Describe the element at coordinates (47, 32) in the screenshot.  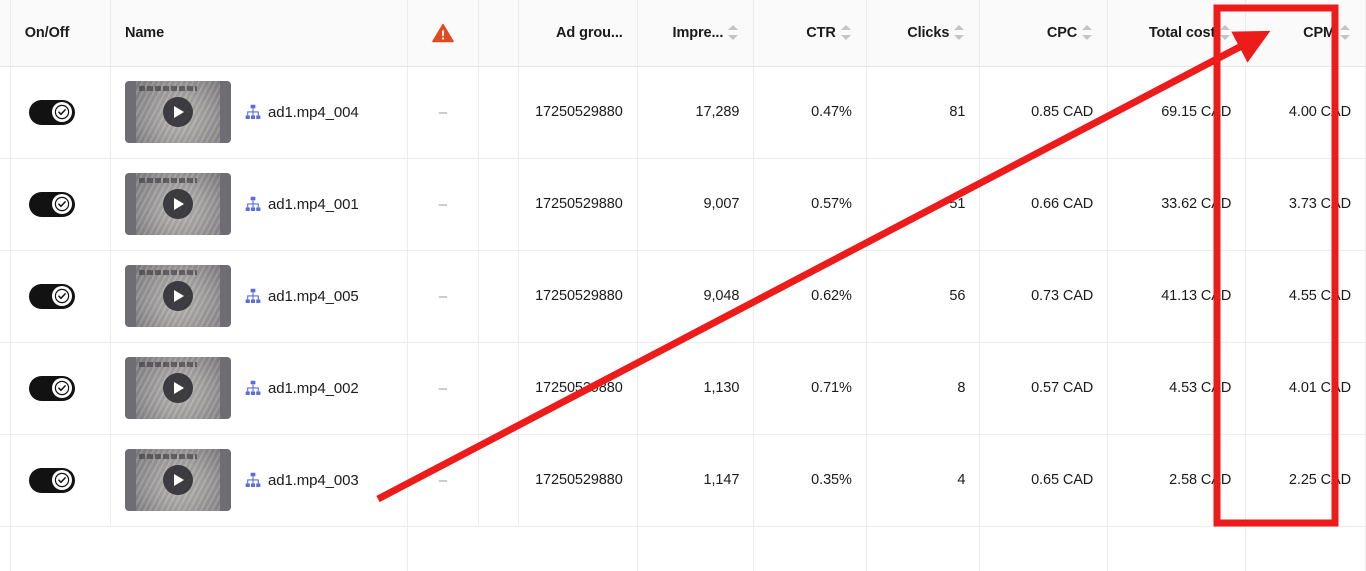
I see `column-header-label: On/Off` at that location.